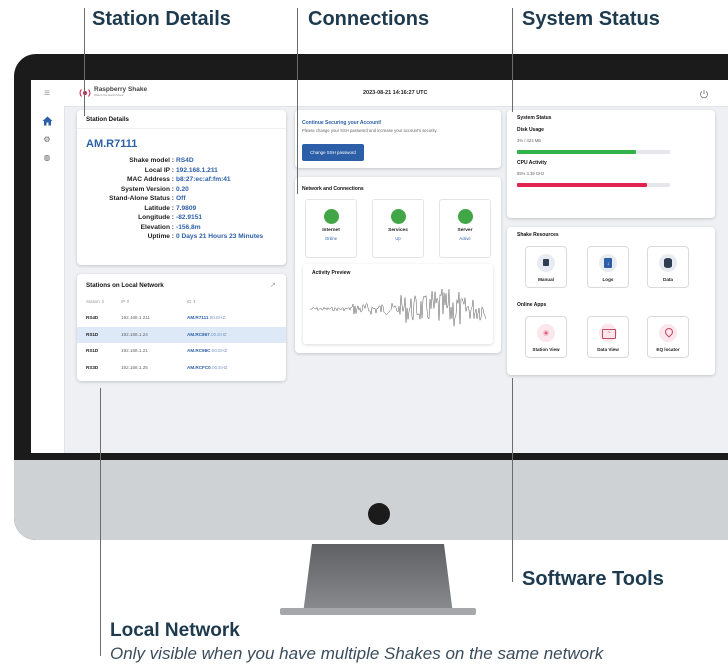 The height and width of the screenshot is (666, 728). I want to click on datetime: 2023-08-21 14:16:27 UTC, so click(395, 93).